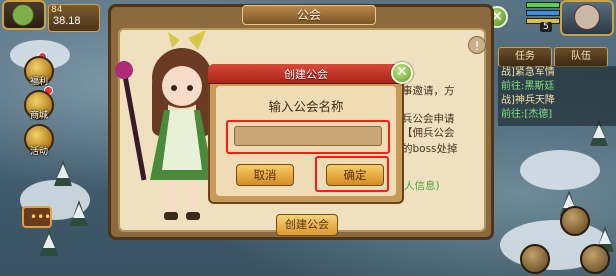  Describe the element at coordinates (38, 152) in the screenshot. I see `side-menu-label-activity: 活动` at that location.